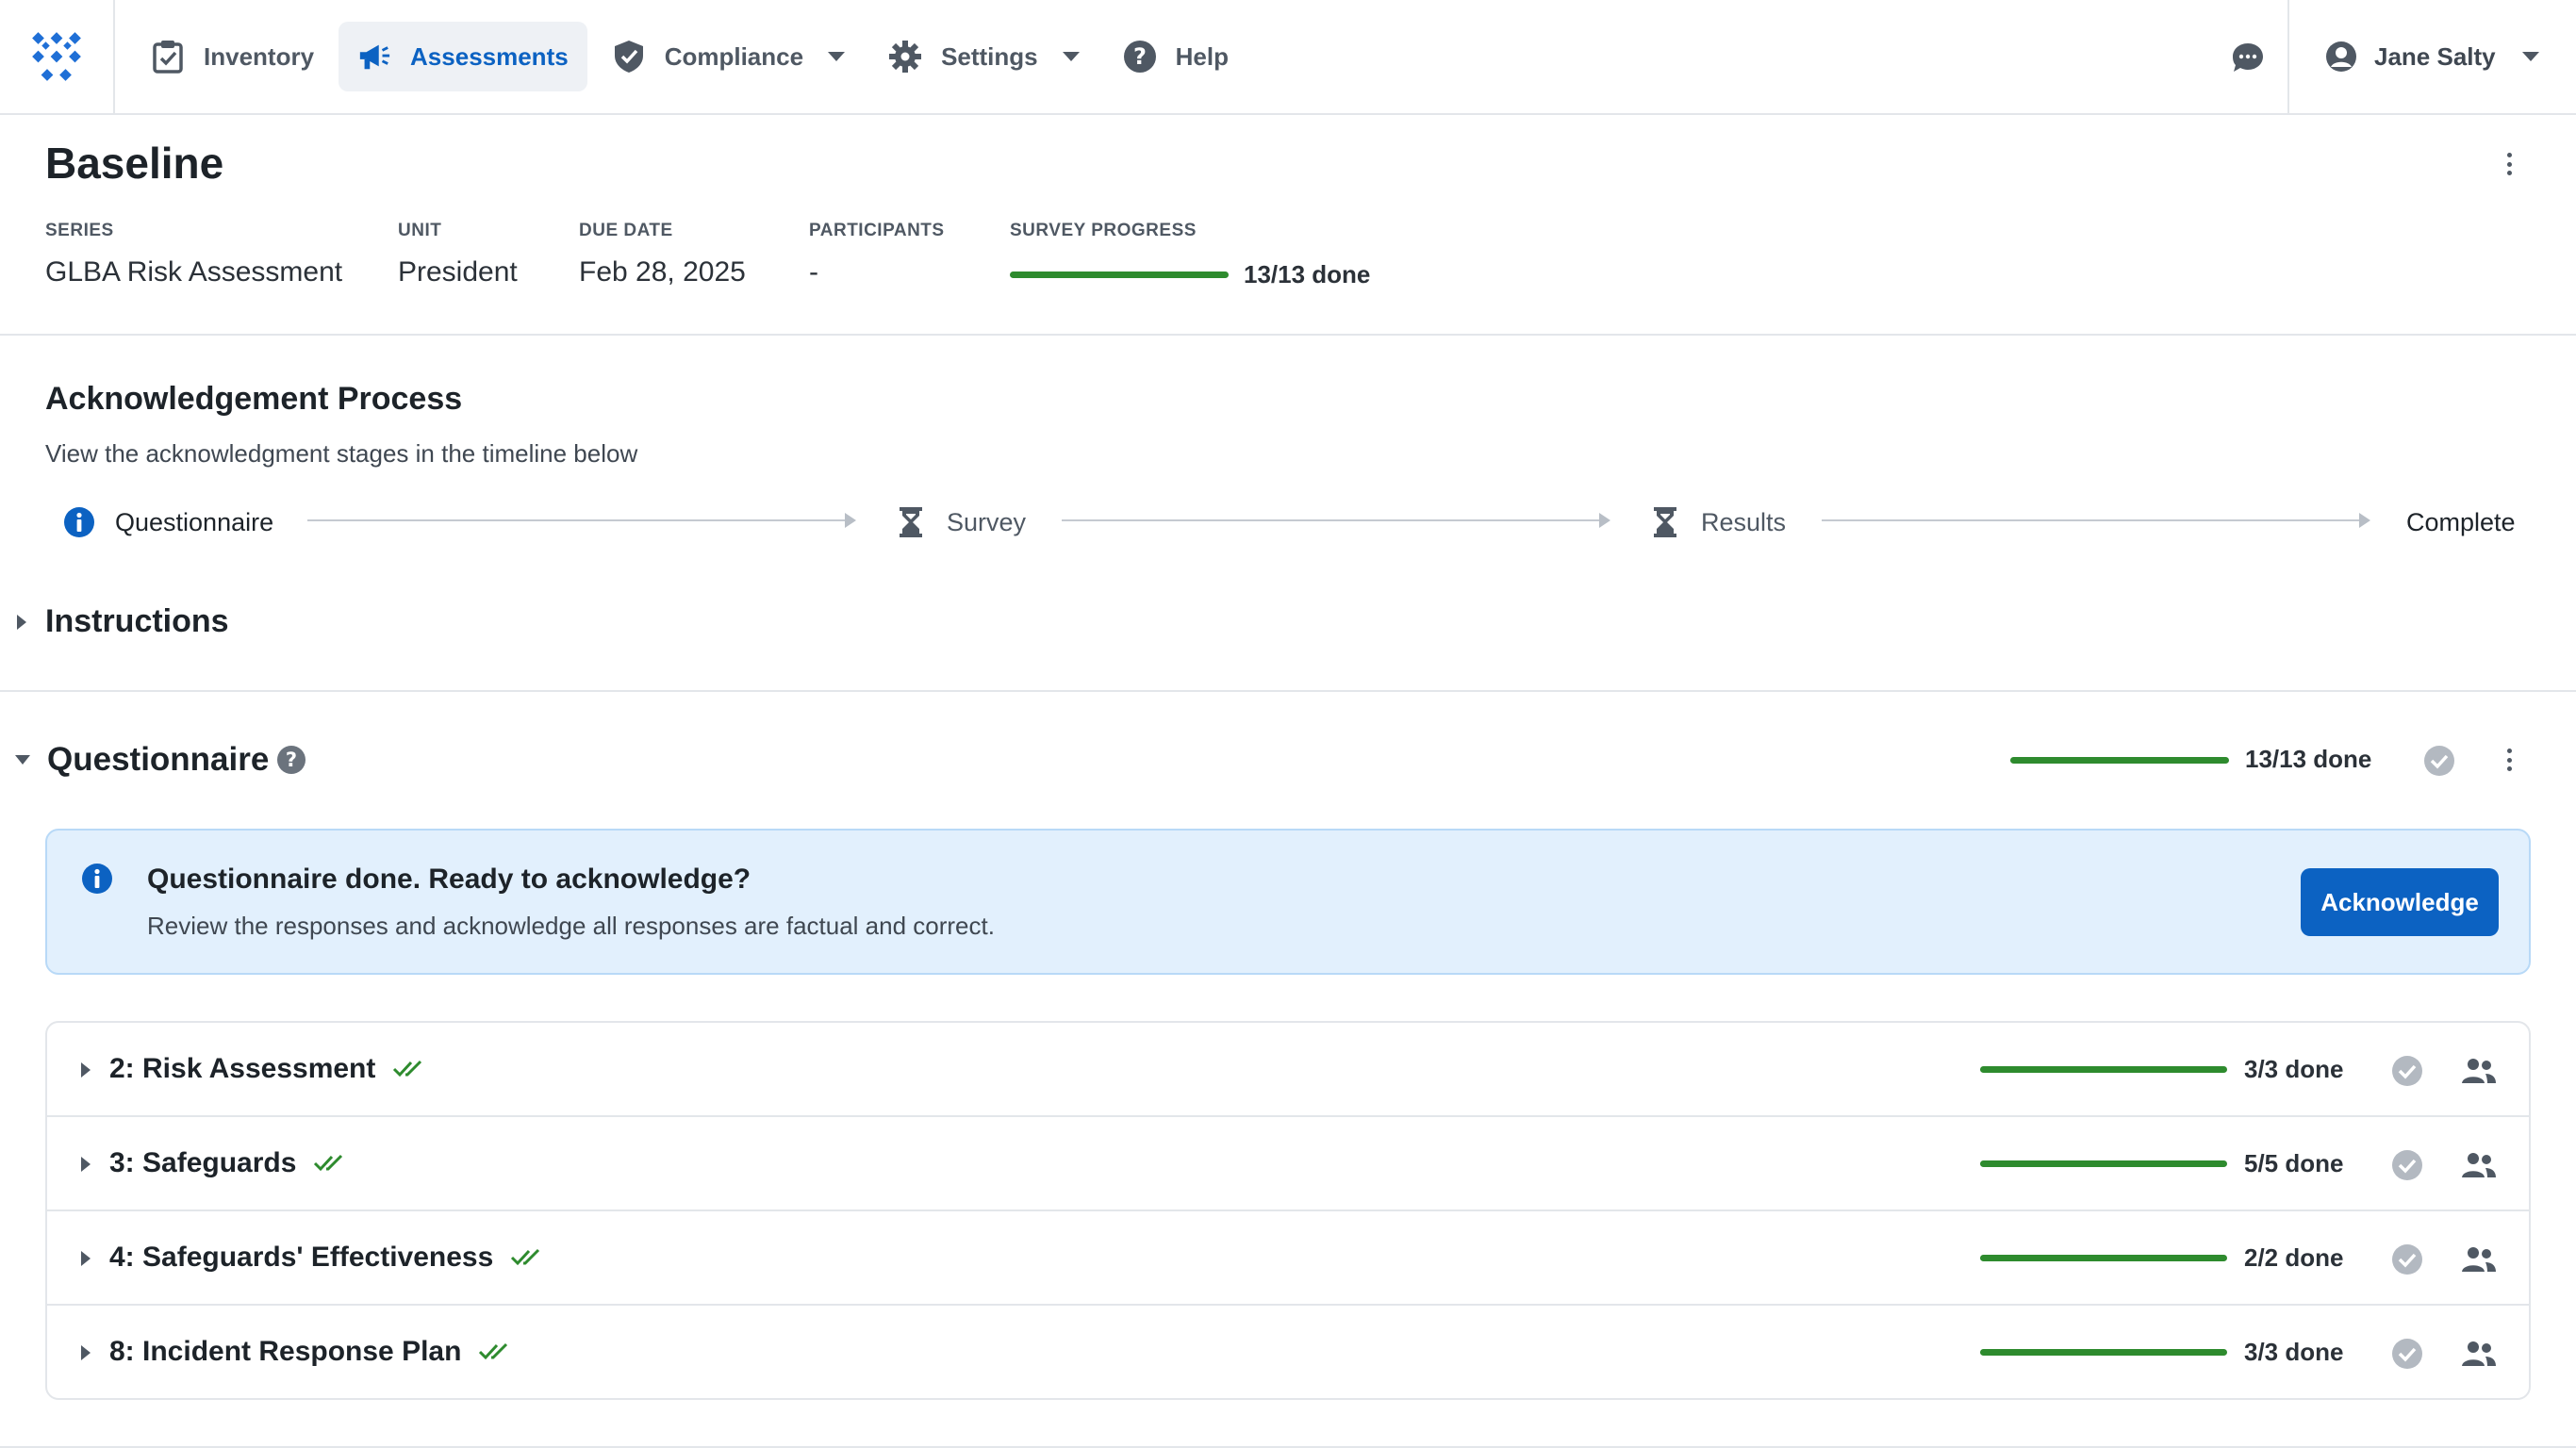 The width and height of the screenshot is (2576, 1448). I want to click on section-progress-text: 5/5 done, so click(2294, 1163).